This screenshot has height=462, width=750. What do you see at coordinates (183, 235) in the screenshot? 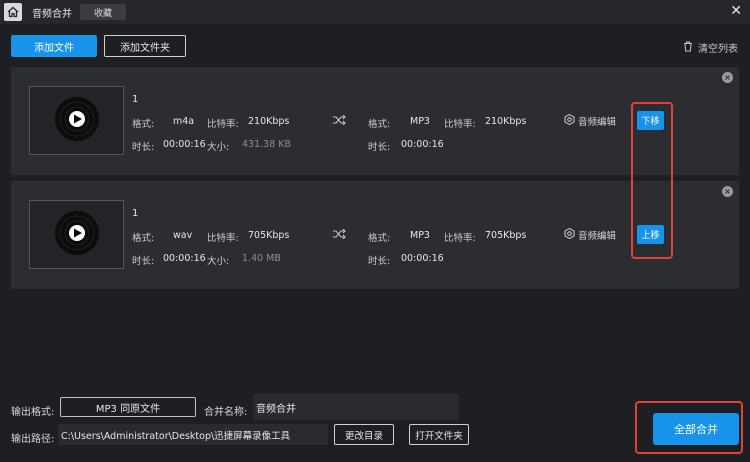
I see `source-format: wav` at bounding box center [183, 235].